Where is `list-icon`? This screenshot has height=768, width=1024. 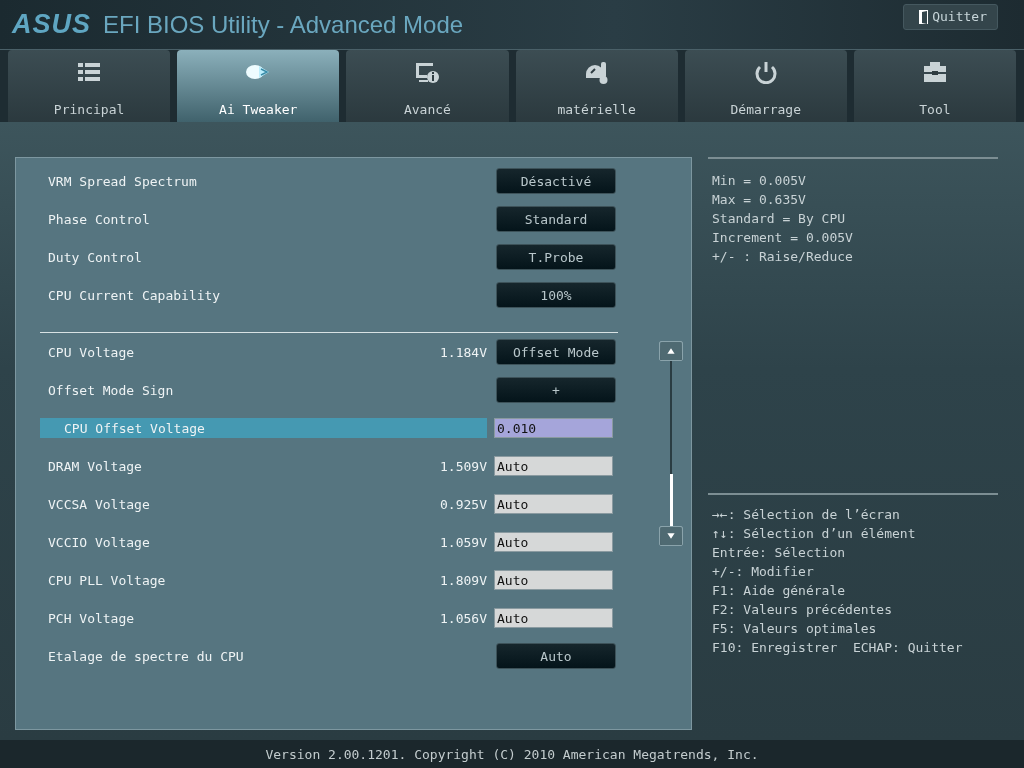
list-icon is located at coordinates (89, 72).